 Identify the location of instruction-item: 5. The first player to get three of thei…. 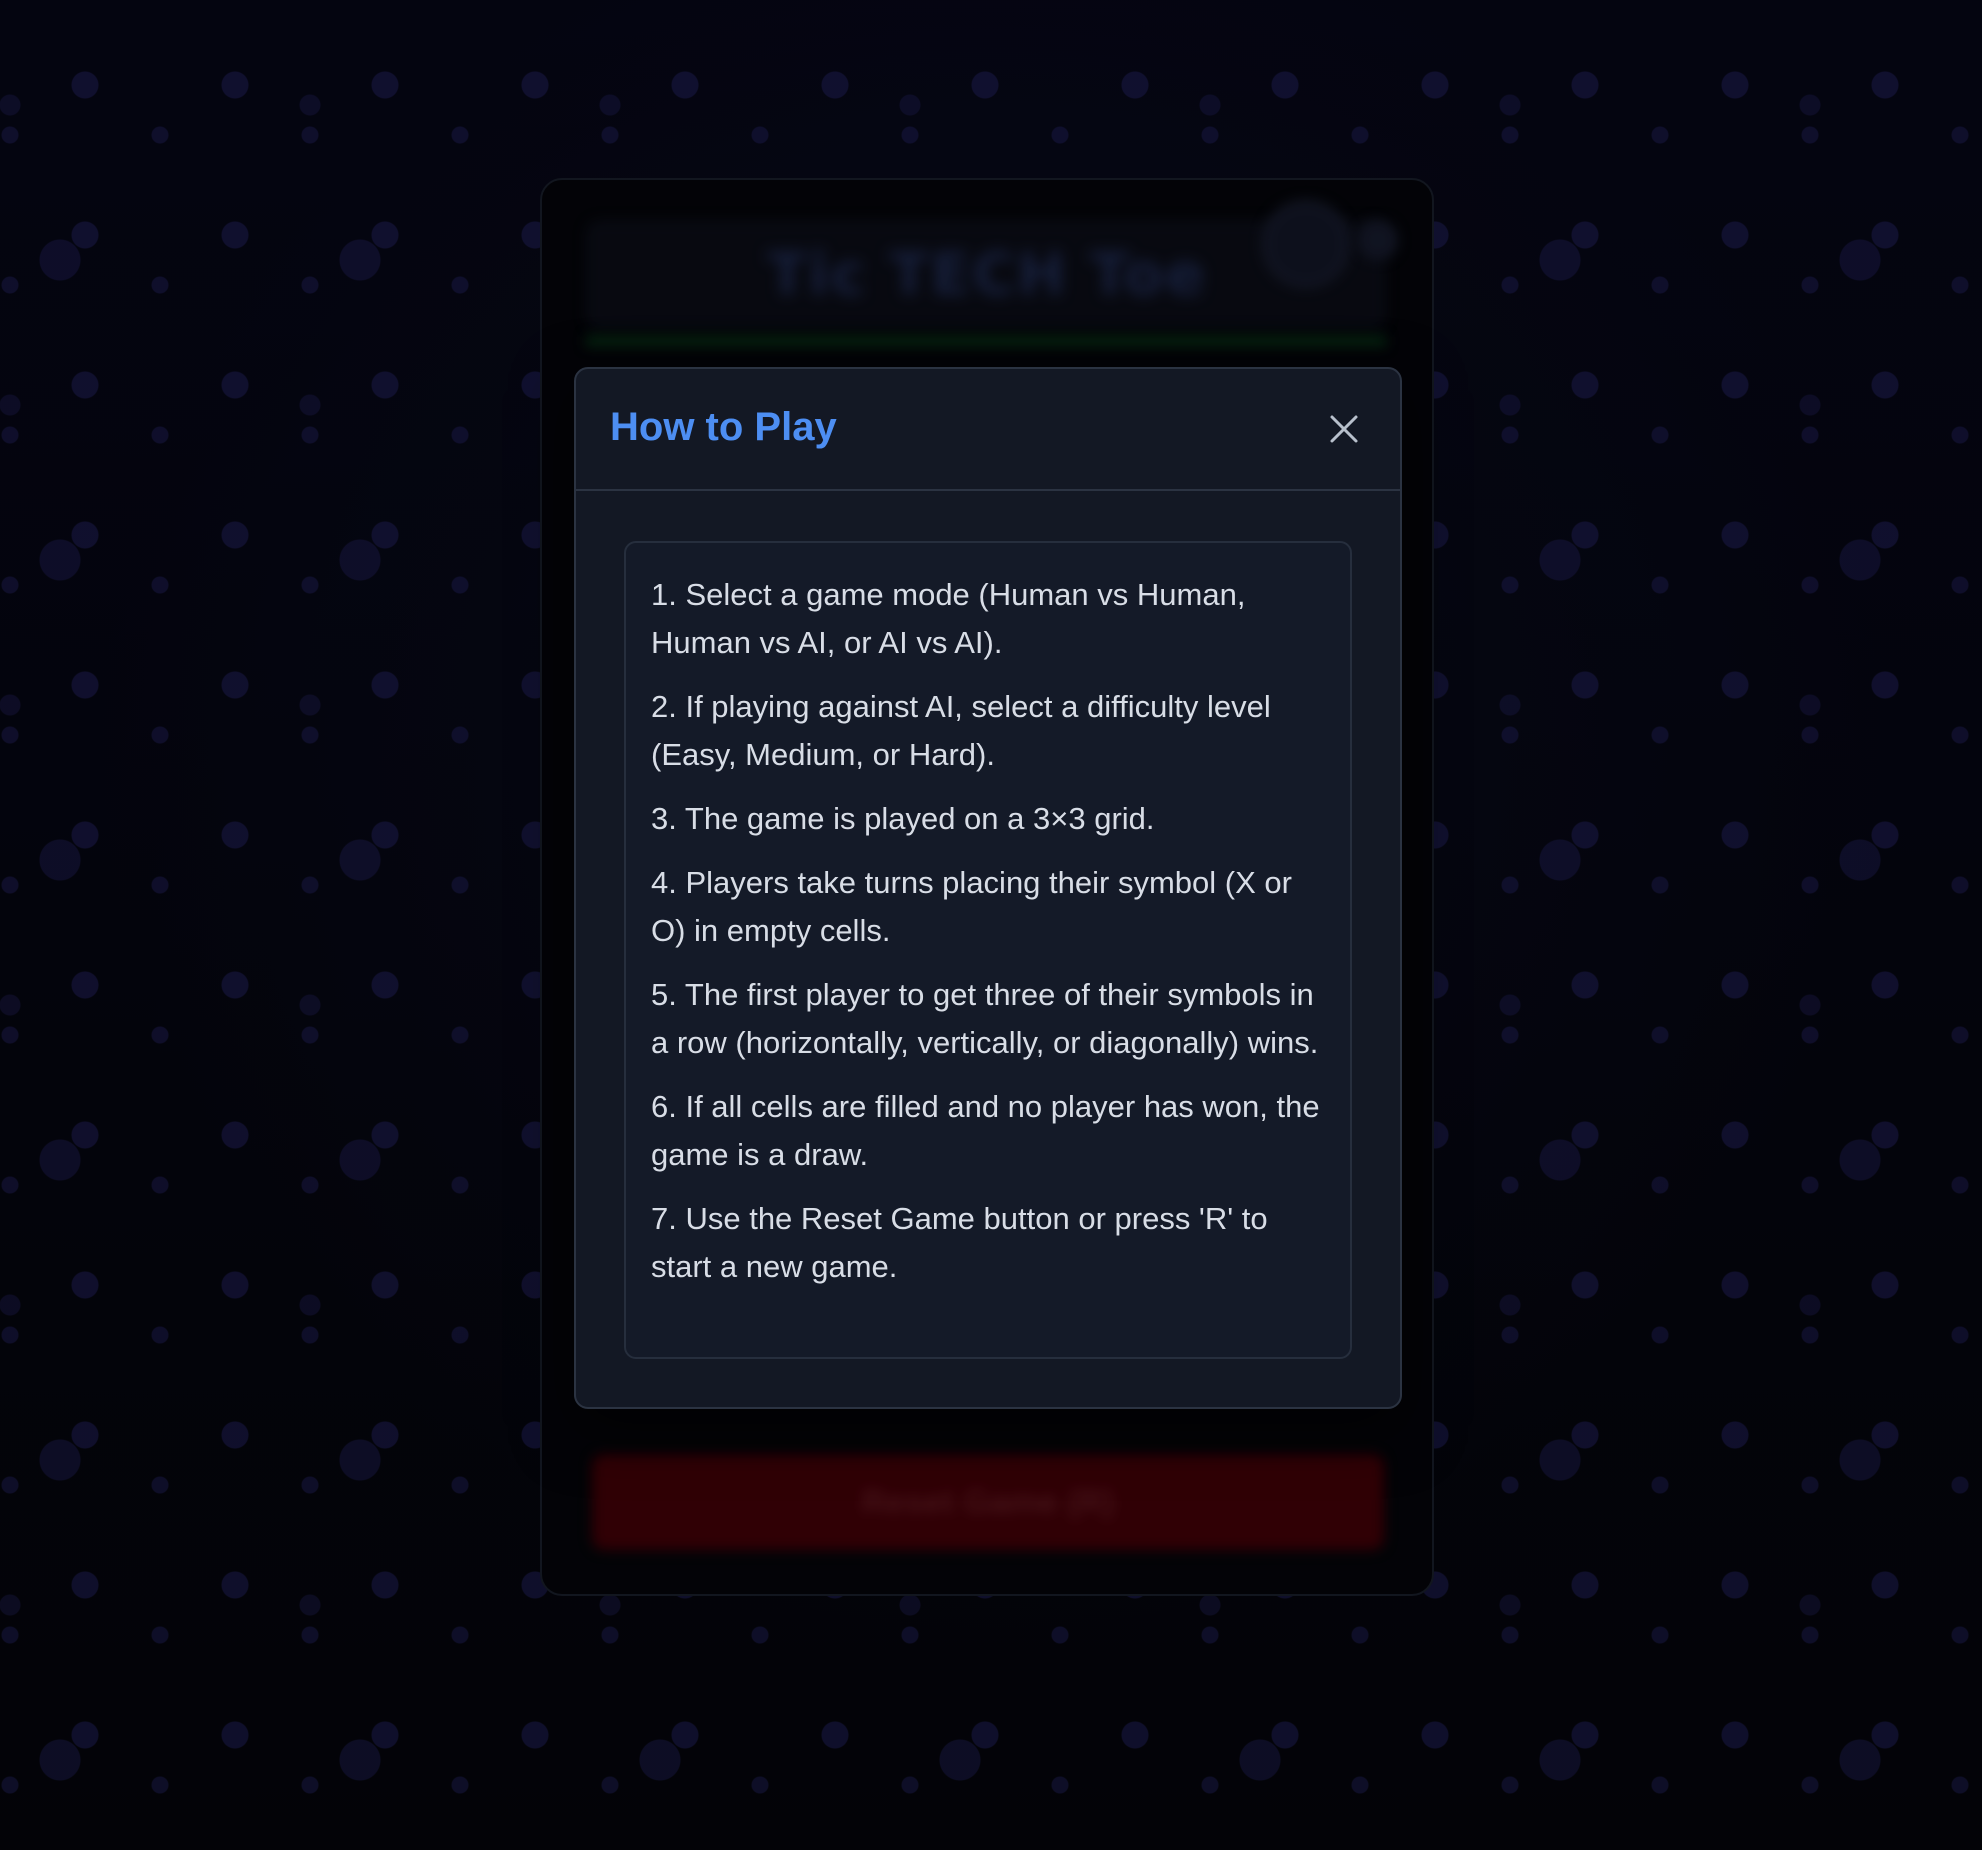
(985, 1018).